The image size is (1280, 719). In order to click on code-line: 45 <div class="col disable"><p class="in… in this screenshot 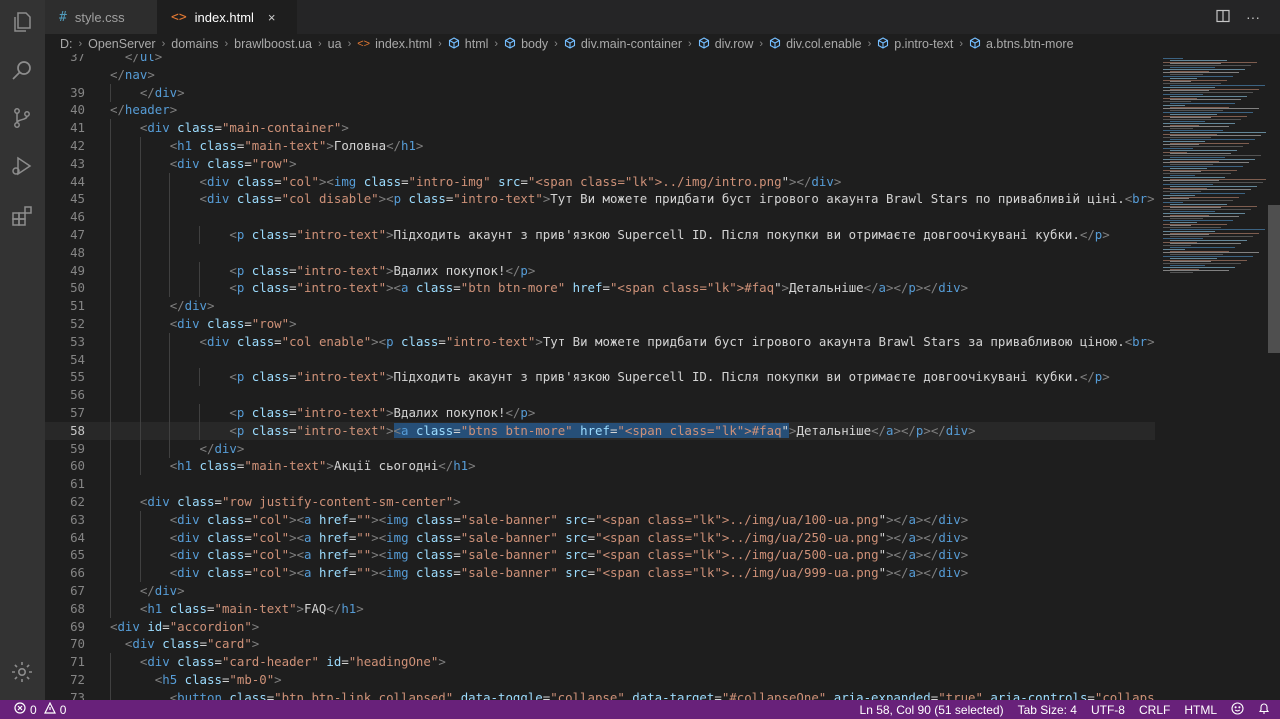, I will do `click(600, 199)`.